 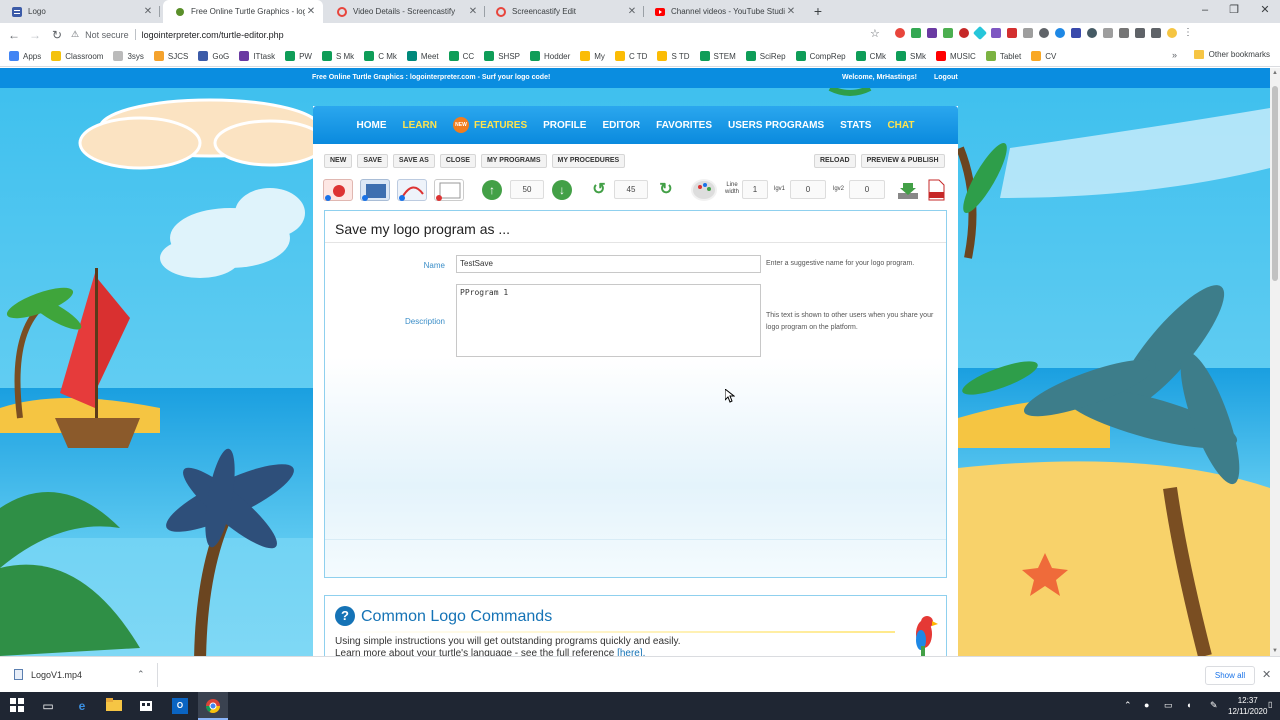 I want to click on line-width-input: 1, so click(x=755, y=189).